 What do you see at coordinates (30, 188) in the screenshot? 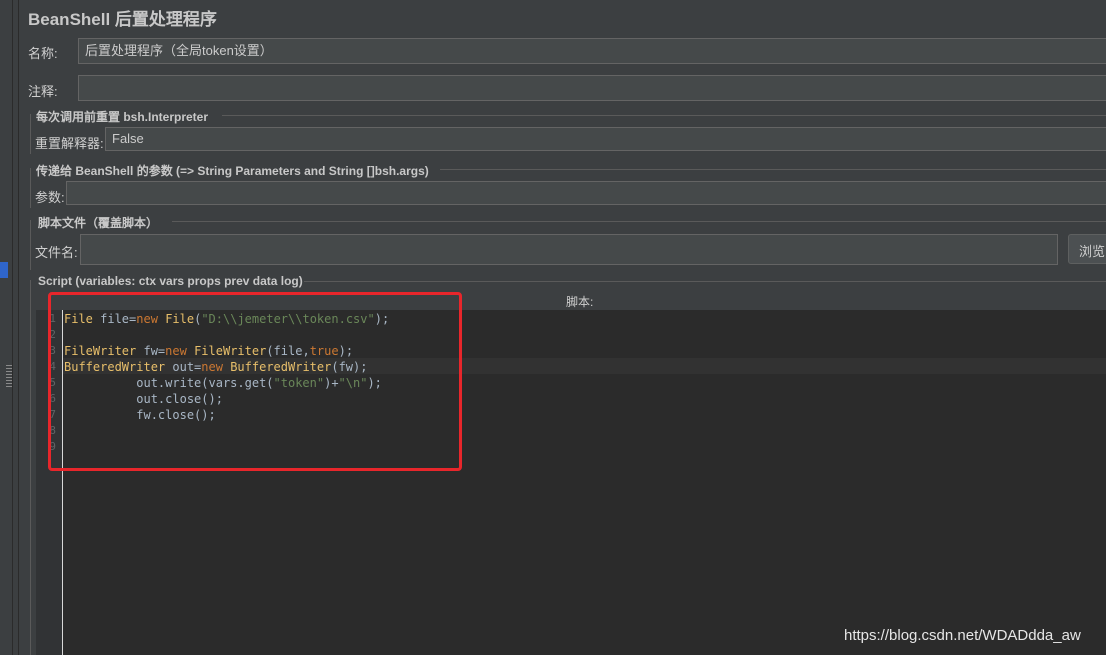
I see `params-group-border` at bounding box center [30, 188].